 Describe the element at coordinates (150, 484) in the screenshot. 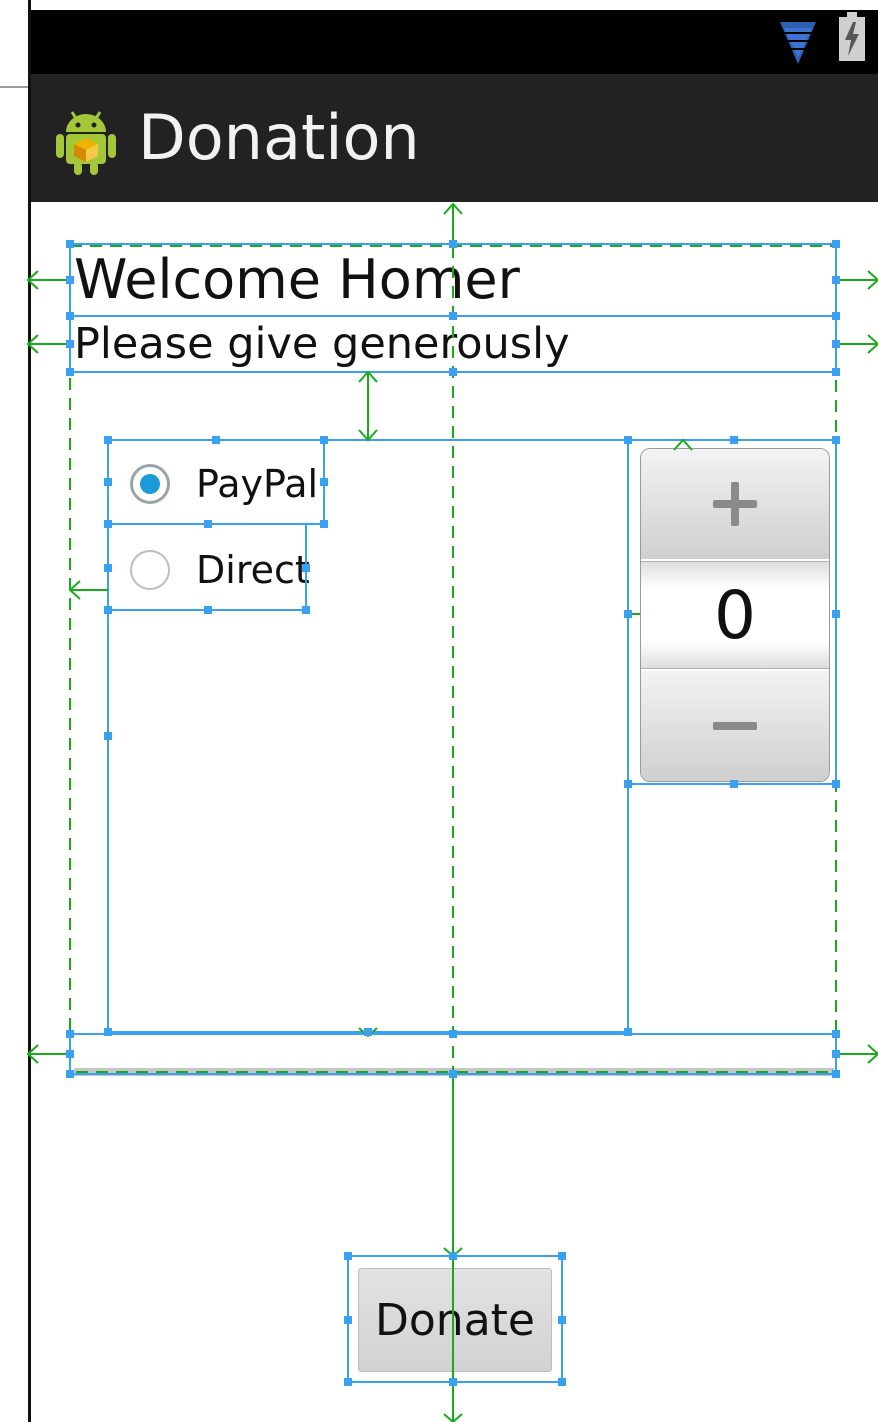

I see `radio-checked-icon` at that location.